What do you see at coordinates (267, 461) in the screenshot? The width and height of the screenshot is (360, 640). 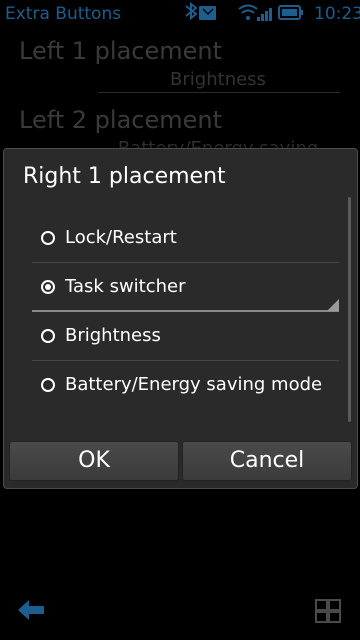 I see `cancel-button: Cancel` at bounding box center [267, 461].